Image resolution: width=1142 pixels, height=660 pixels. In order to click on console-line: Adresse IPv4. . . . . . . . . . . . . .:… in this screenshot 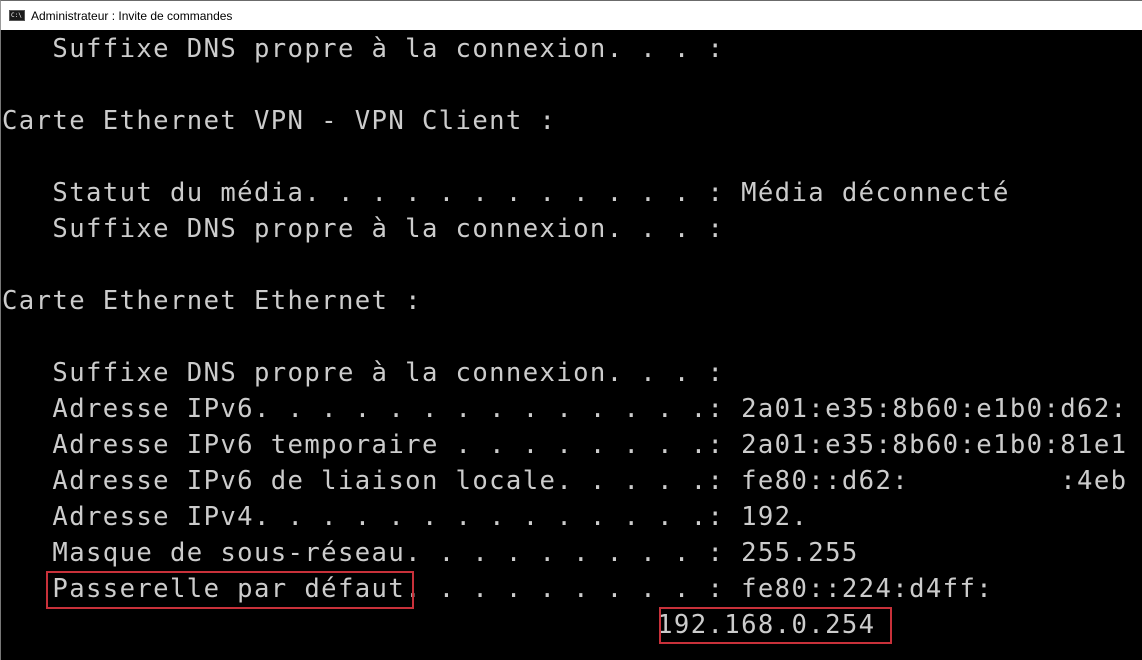, I will do `click(405, 517)`.